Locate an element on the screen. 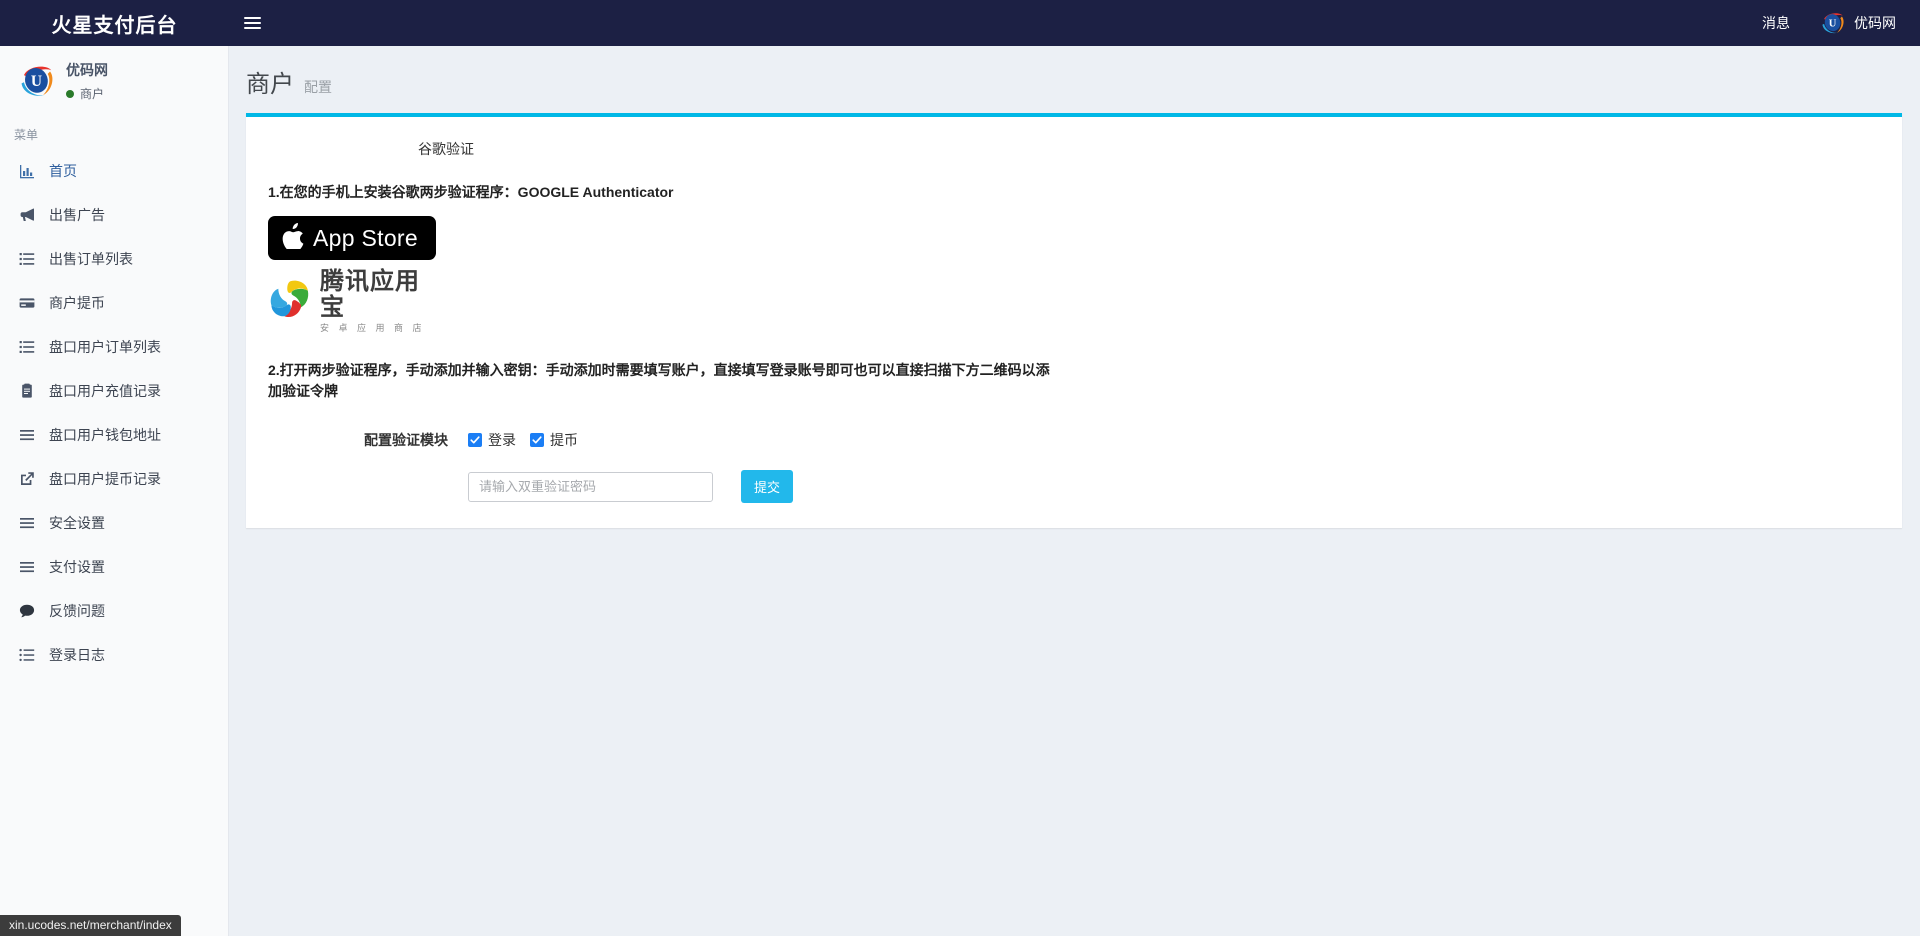  verify-module-checkbox-group: 登录 提币 is located at coordinates (527, 440).